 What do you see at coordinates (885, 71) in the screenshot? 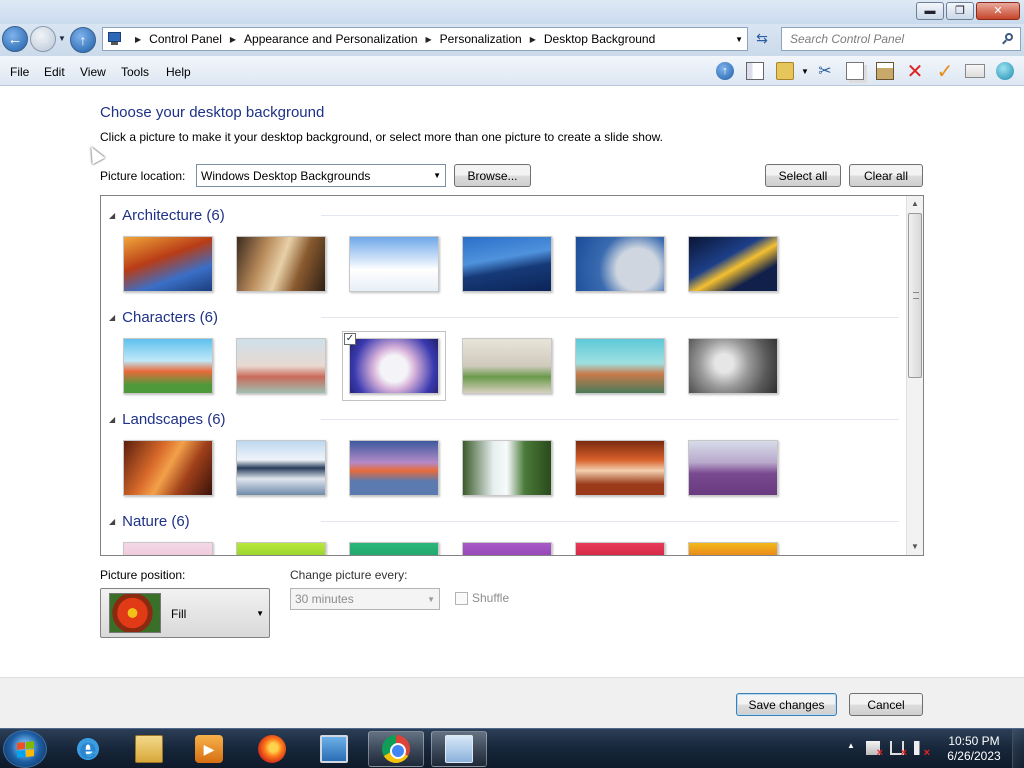
I see `toolbar-paste-button` at bounding box center [885, 71].